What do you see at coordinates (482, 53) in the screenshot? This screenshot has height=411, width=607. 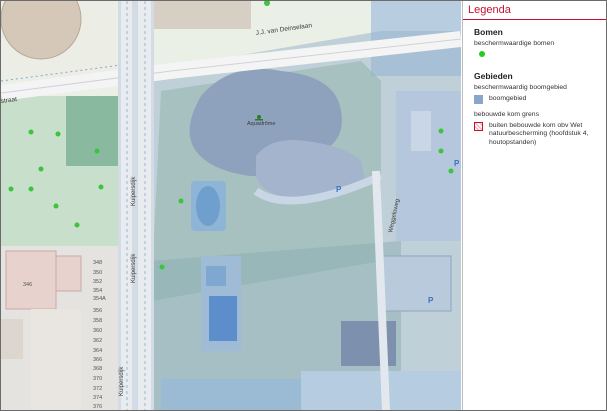 I see `tree-dot-icon` at bounding box center [482, 53].